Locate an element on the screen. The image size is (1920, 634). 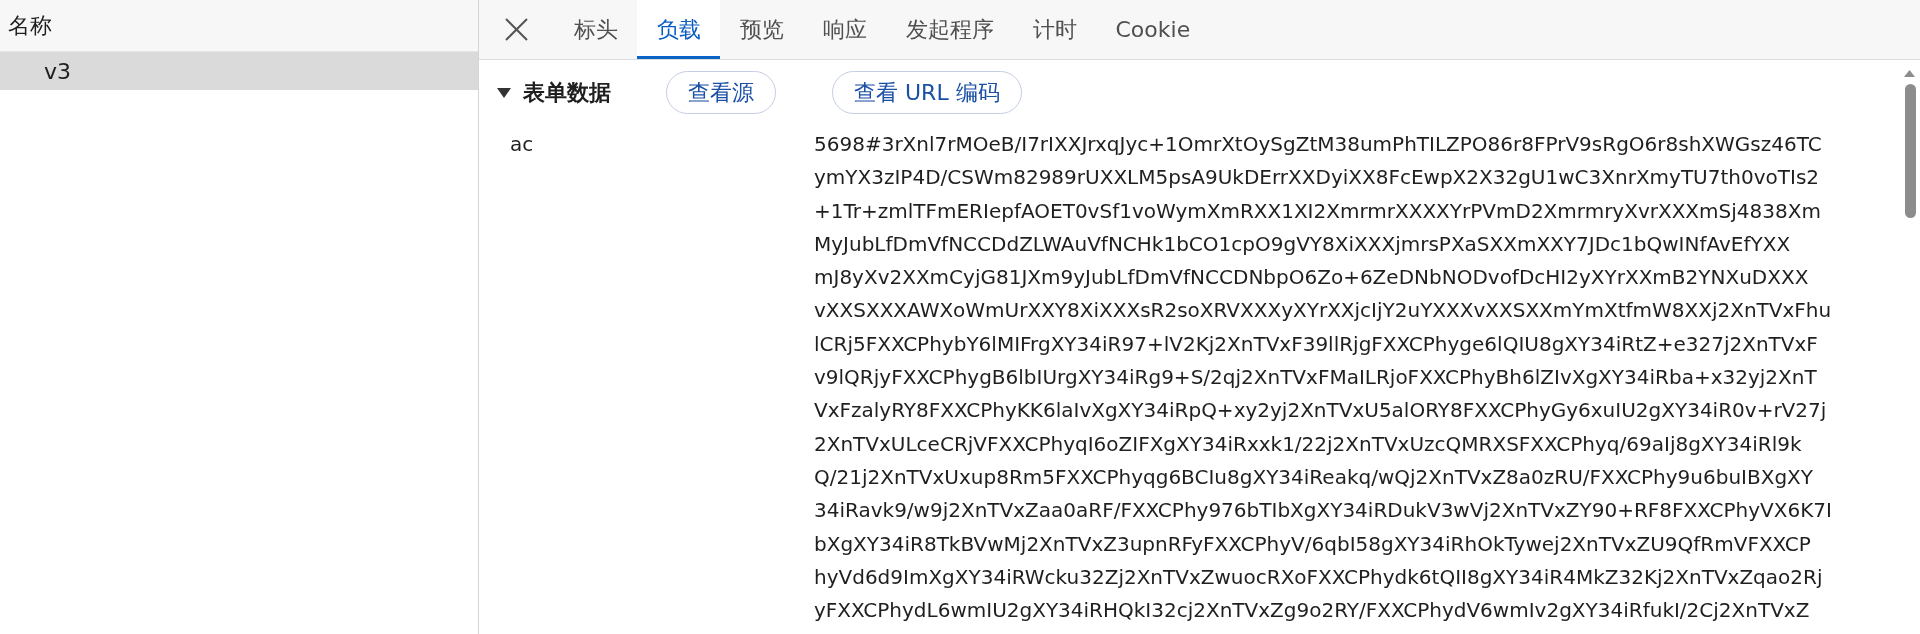
detail-tab: 负载 is located at coordinates (678, 29).